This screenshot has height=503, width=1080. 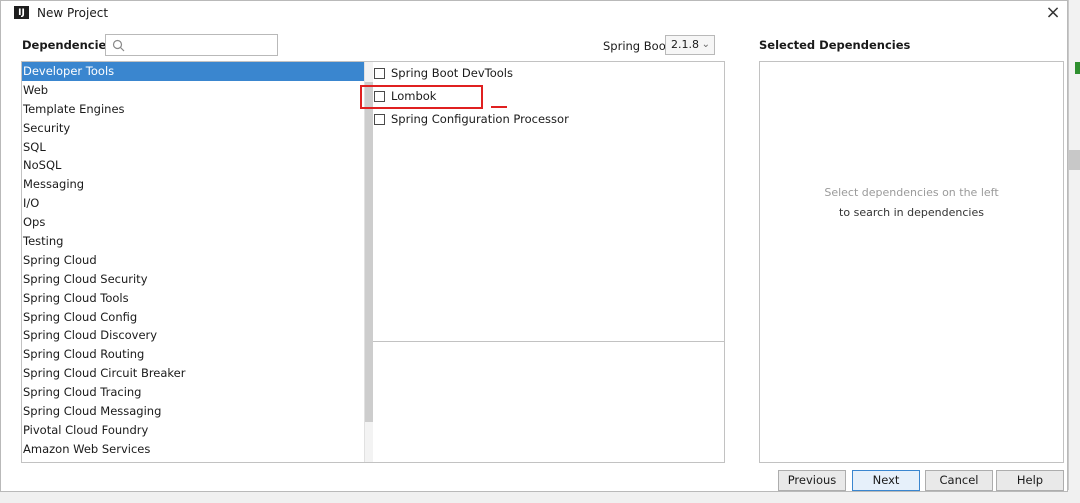 What do you see at coordinates (197, 430) in the screenshot?
I see `category-item: Pivotal Cloud Foundry` at bounding box center [197, 430].